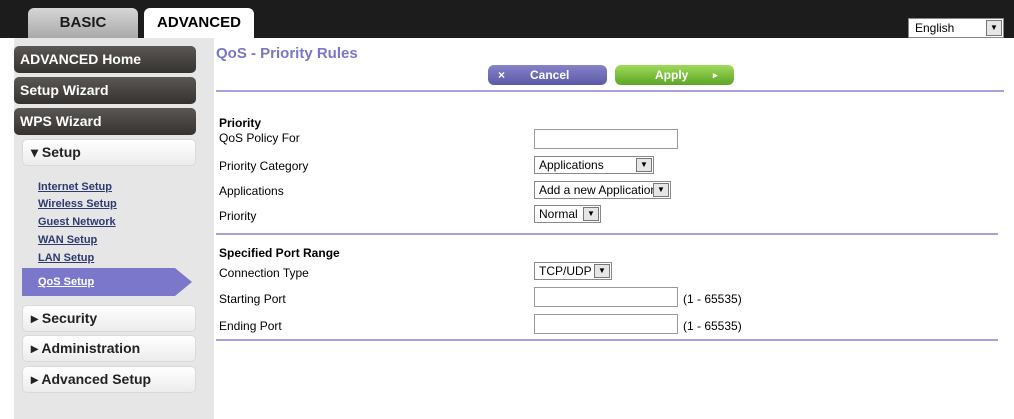 Image resolution: width=1014 pixels, height=419 pixels. What do you see at coordinates (606, 324) in the screenshot?
I see `ending-port-input` at bounding box center [606, 324].